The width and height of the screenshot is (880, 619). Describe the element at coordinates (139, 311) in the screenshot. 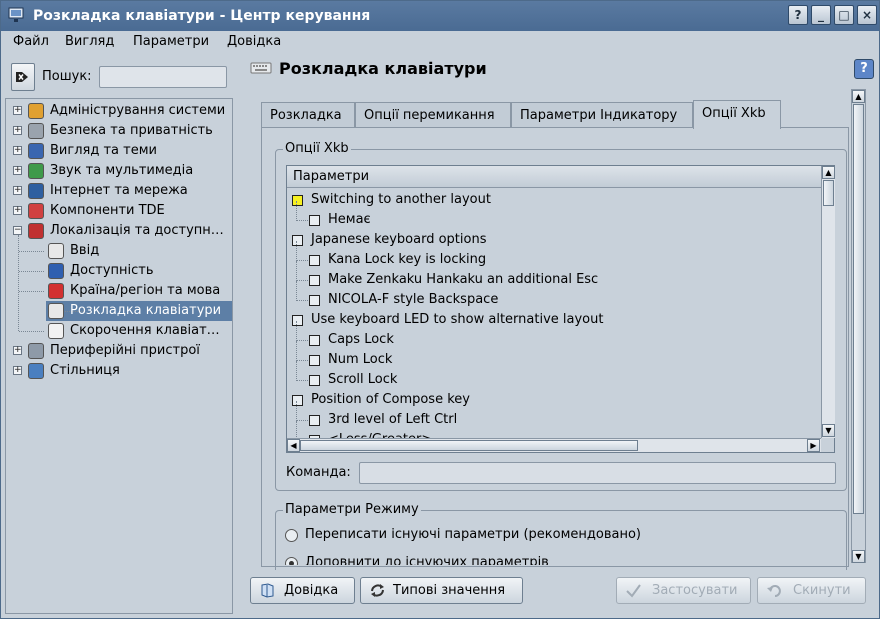

I see `tree-subitem: Розкладка клавіатури` at that location.